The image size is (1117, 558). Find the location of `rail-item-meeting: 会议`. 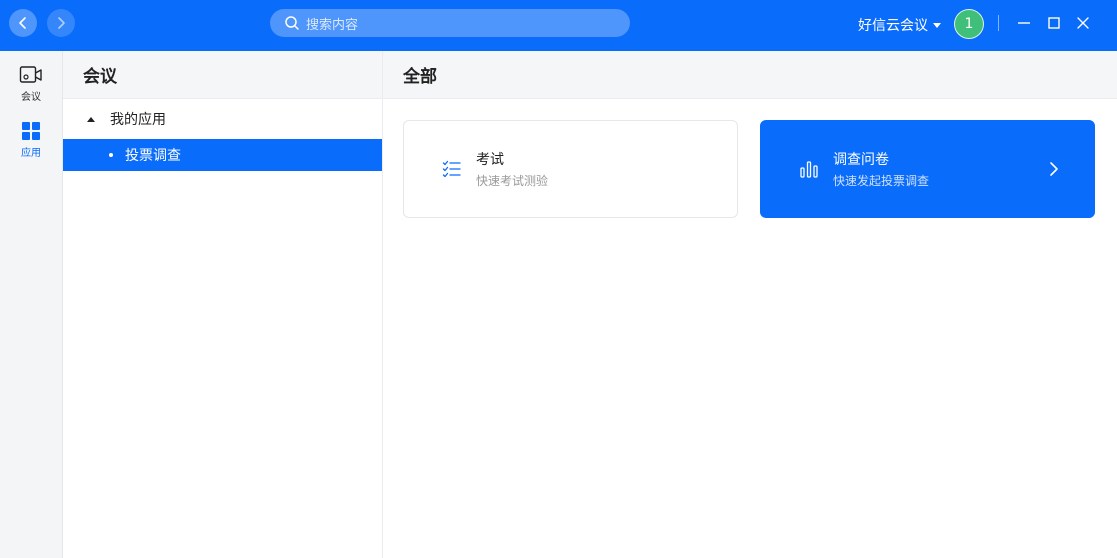

rail-item-meeting: 会议 is located at coordinates (31, 84).